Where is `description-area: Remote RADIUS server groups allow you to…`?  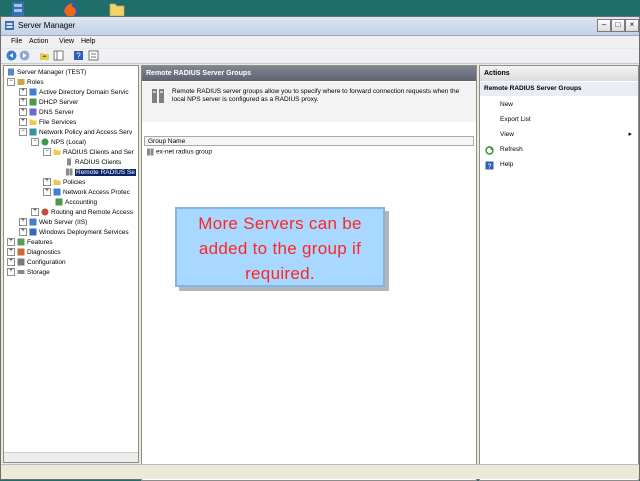 description-area: Remote RADIUS server groups allow you to… is located at coordinates (309, 102).